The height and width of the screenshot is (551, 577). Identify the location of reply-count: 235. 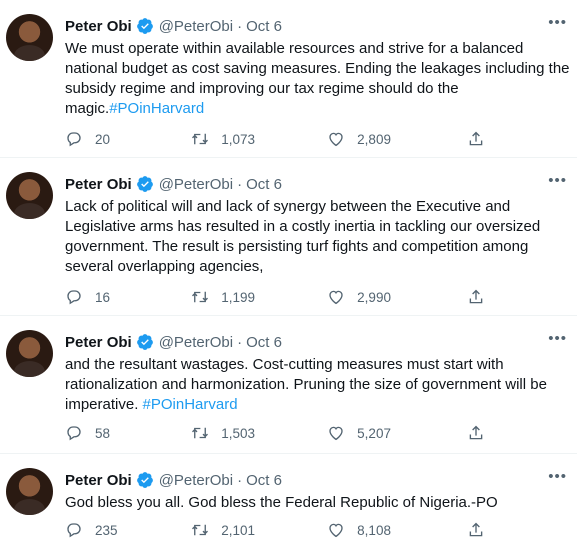
(106, 530).